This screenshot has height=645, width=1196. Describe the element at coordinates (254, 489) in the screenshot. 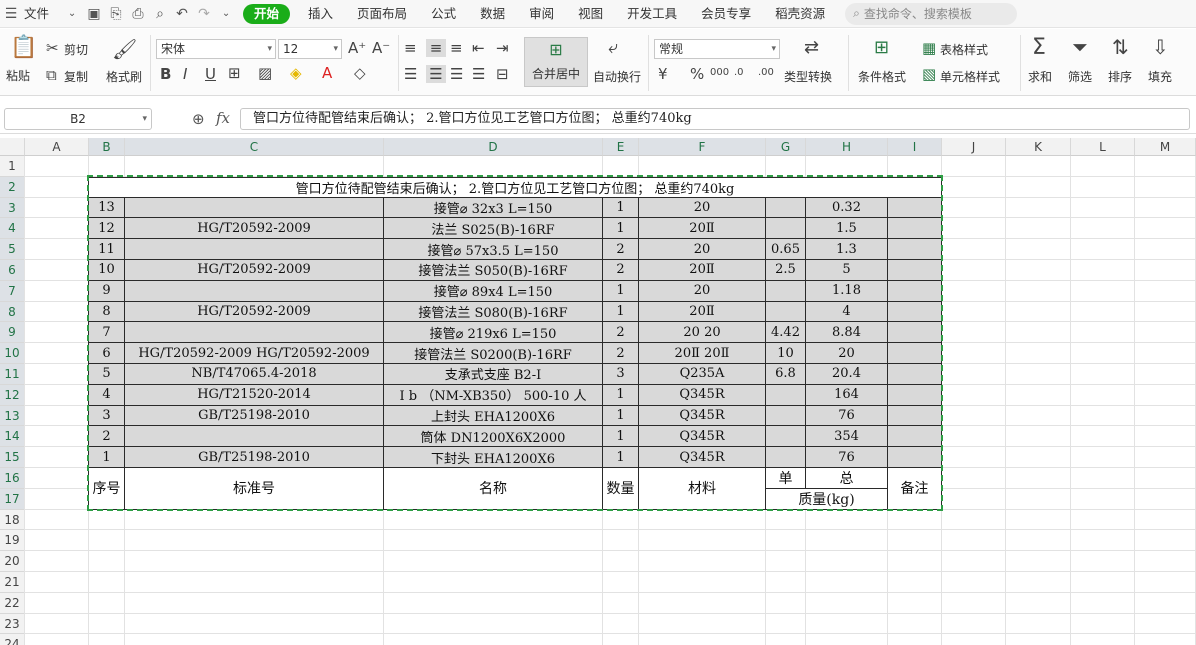

I see `header-standard-cell: 标准号` at that location.